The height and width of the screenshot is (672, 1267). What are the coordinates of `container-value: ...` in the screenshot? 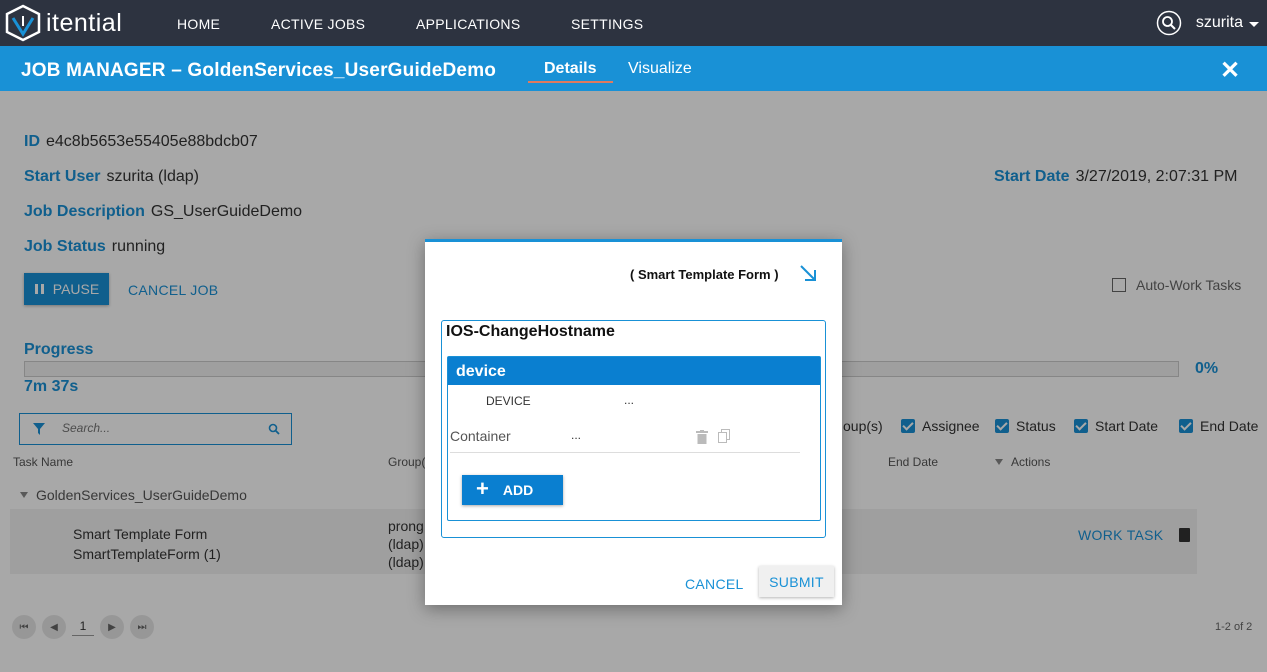 It's located at (576, 435).